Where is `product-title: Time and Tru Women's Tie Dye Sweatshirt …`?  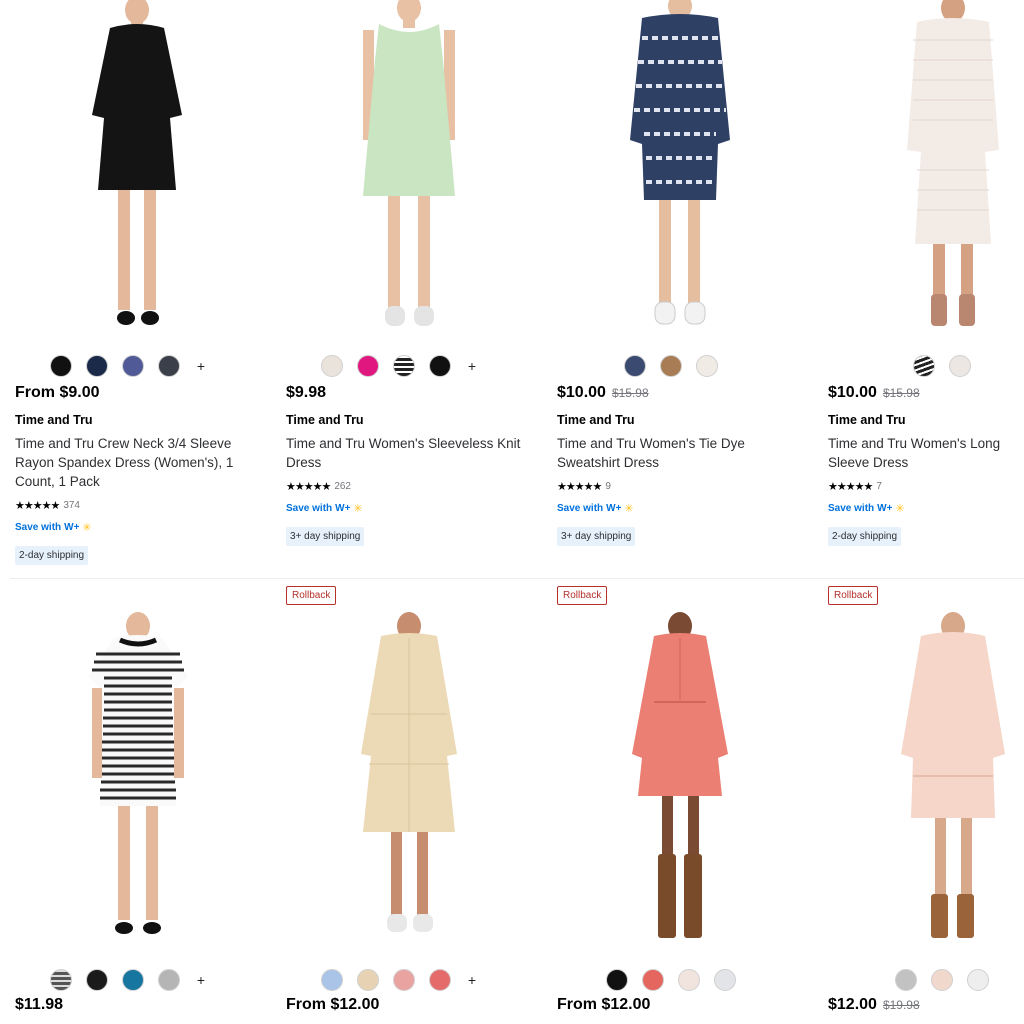
product-title: Time and Tru Women's Tie Dye Sweatshirt … is located at coordinates (674, 453).